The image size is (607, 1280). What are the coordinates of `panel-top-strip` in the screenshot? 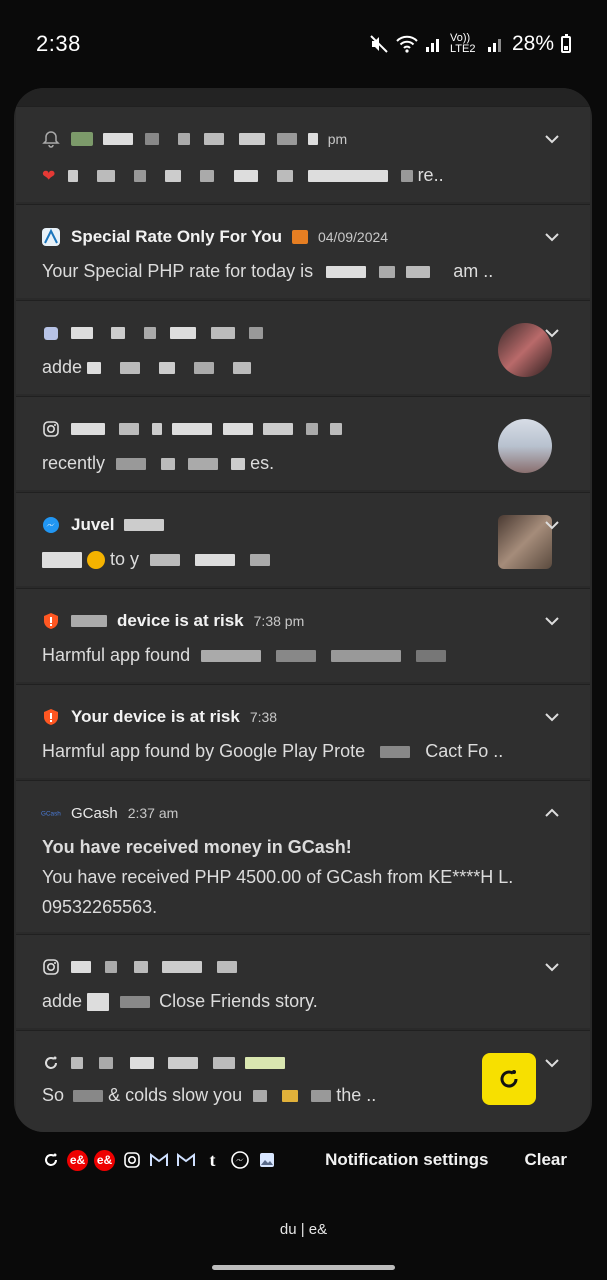 It's located at (303, 97).